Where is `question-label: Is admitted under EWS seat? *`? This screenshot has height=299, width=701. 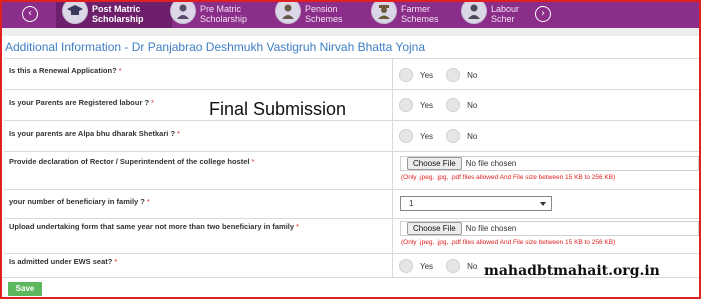 question-label: Is admitted under EWS seat? * is located at coordinates (63, 261).